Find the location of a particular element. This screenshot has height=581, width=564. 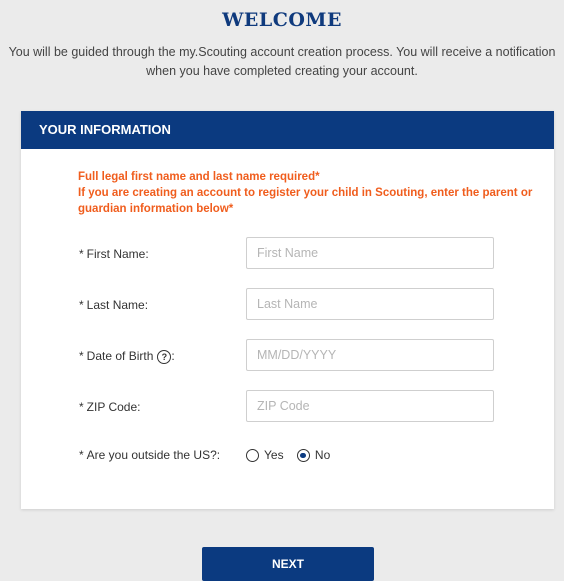

dob-label: * Date of Birth?: is located at coordinates (127, 356).